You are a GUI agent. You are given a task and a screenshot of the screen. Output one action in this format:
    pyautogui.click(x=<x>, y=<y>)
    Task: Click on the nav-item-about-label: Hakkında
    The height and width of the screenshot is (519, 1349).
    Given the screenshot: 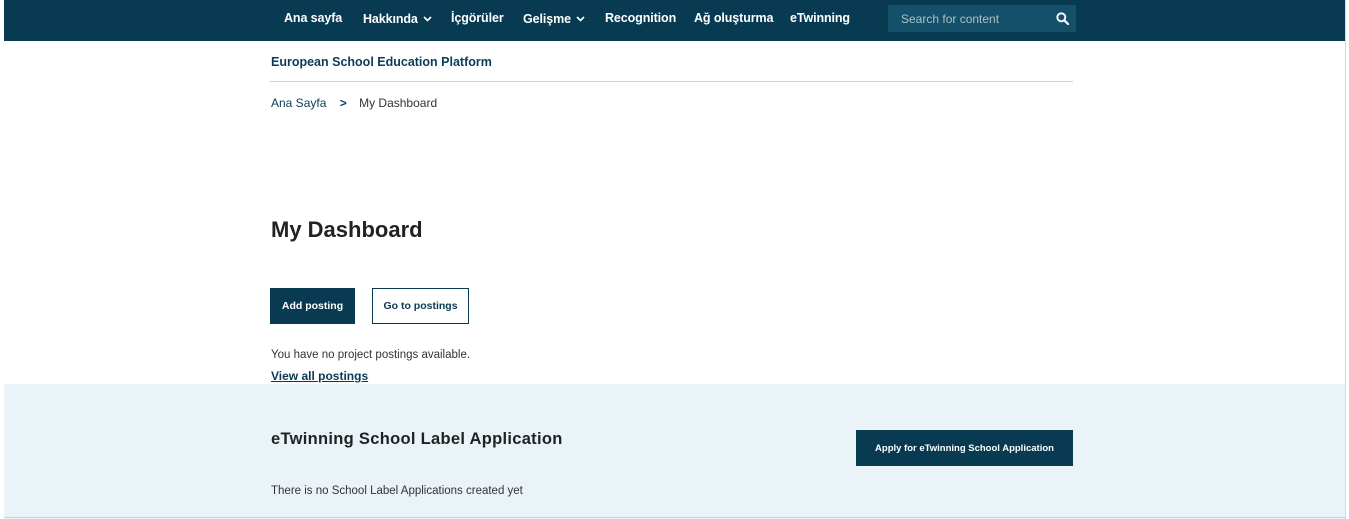 What is the action you would take?
    pyautogui.click(x=390, y=19)
    